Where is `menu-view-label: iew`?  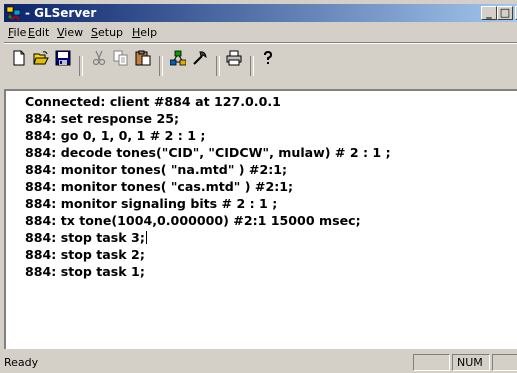 menu-view-label: iew is located at coordinates (74, 32).